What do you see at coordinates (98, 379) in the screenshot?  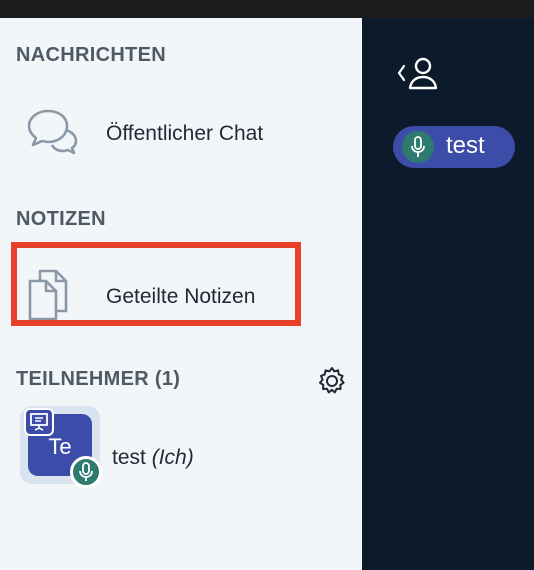 I see `section-title-participants: TEILNEHMER (1)` at bounding box center [98, 379].